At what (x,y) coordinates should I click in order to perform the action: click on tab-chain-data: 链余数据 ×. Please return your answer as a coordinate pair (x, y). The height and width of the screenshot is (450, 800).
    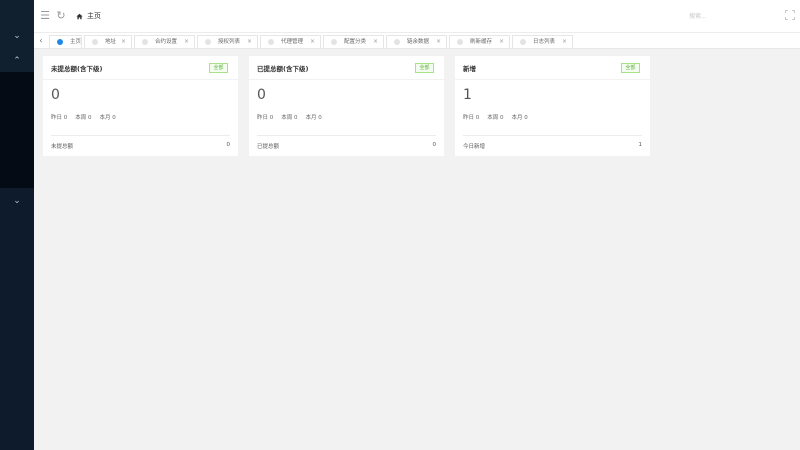
    Looking at the image, I should click on (416, 41).